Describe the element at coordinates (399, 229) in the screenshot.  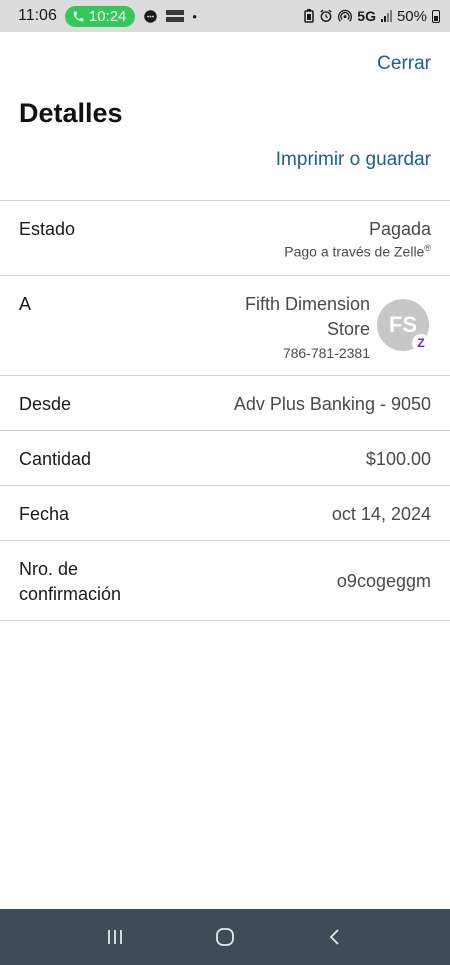
I see `status-value: Pagada` at that location.